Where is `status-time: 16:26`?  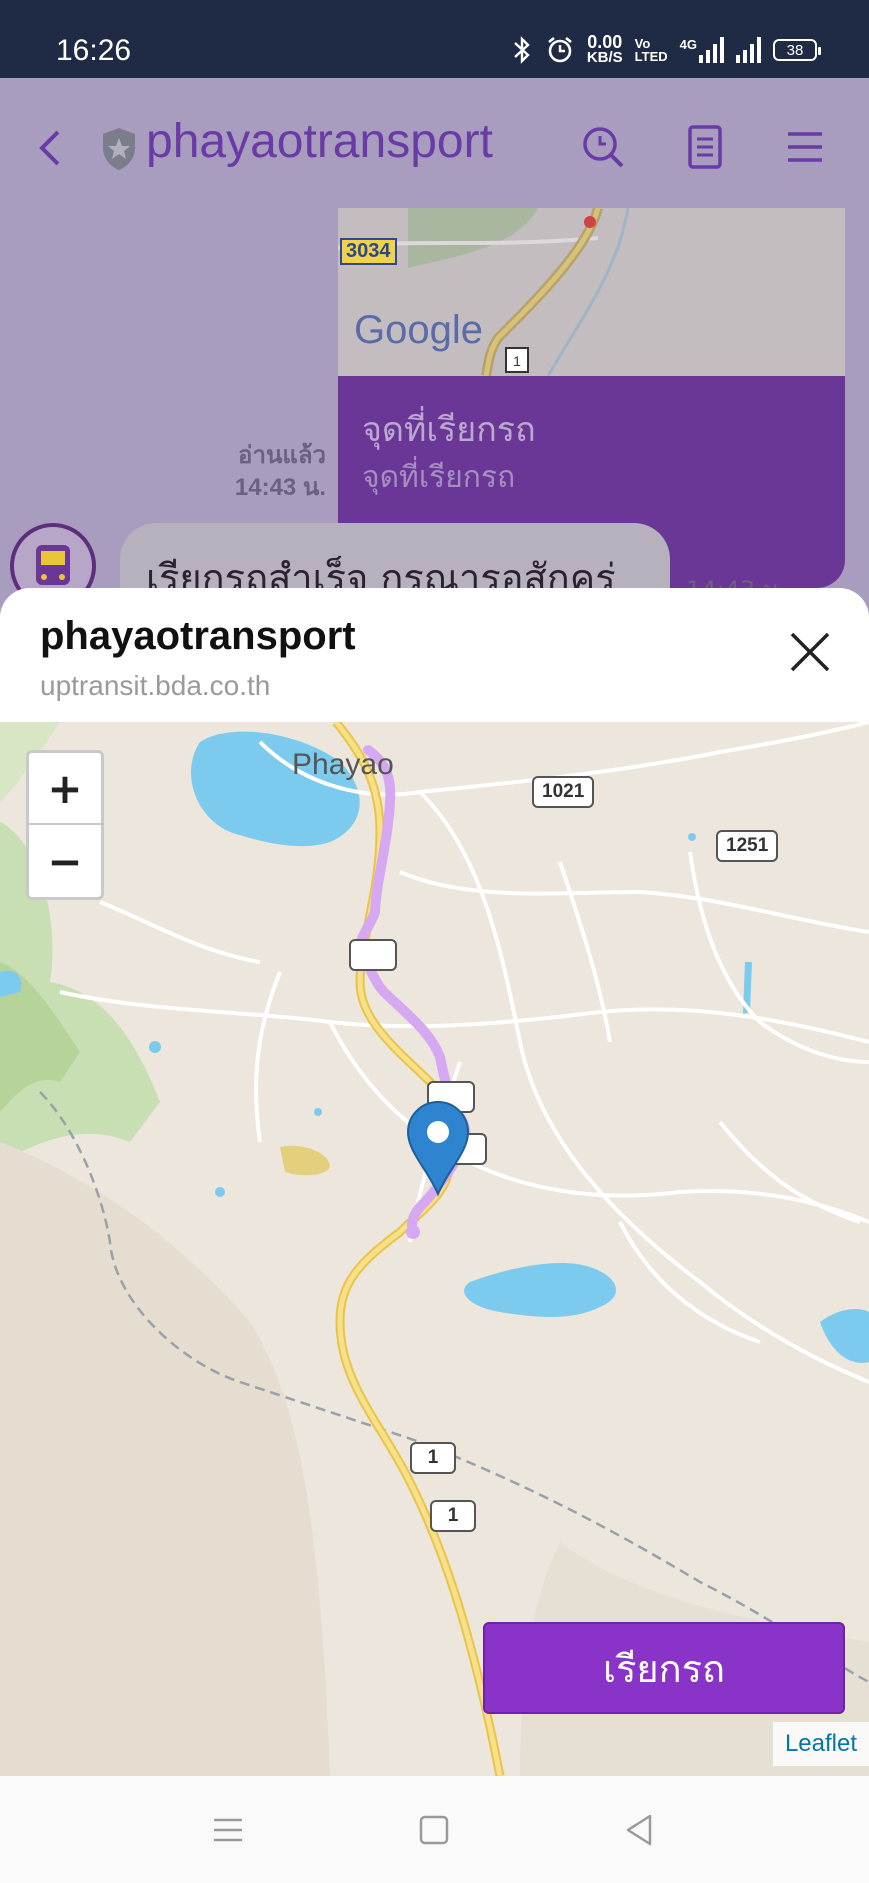 status-time: 16:26 is located at coordinates (94, 50).